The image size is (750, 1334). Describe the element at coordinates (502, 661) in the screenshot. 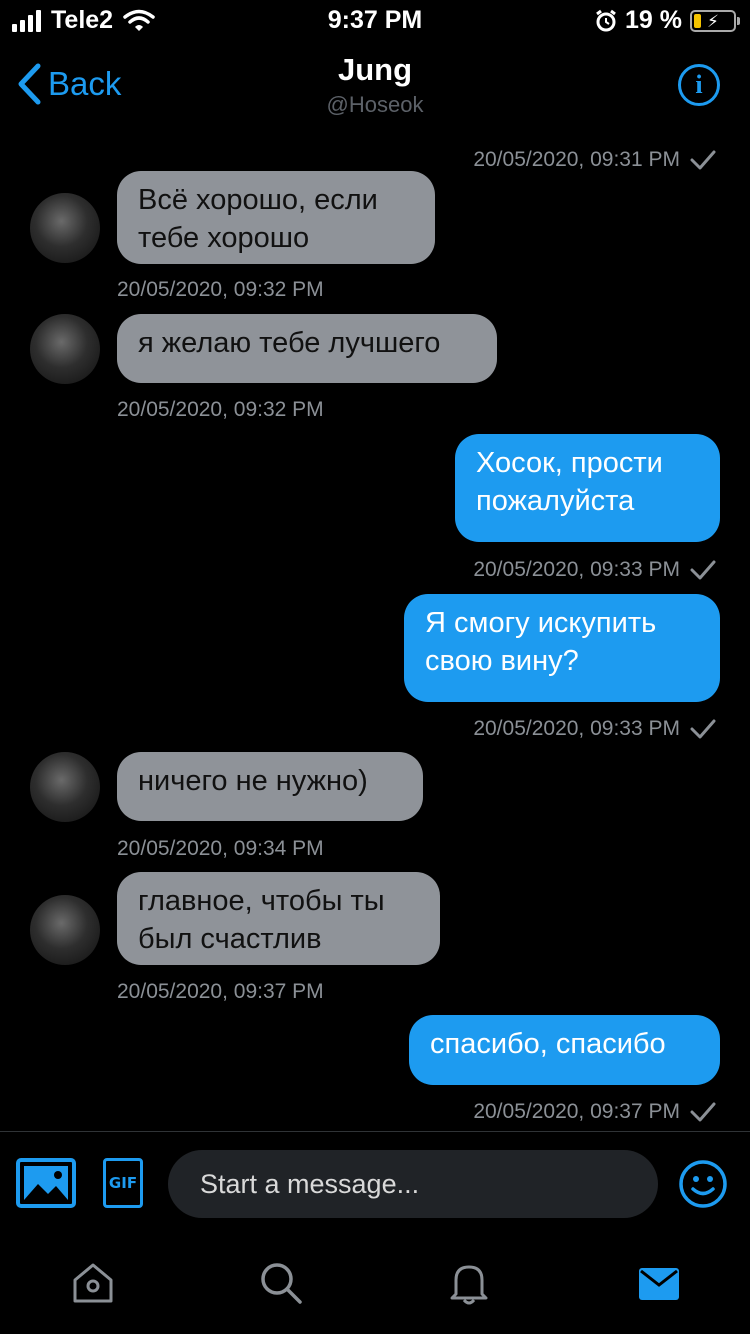

I see `message-text-line: свою вину?` at that location.